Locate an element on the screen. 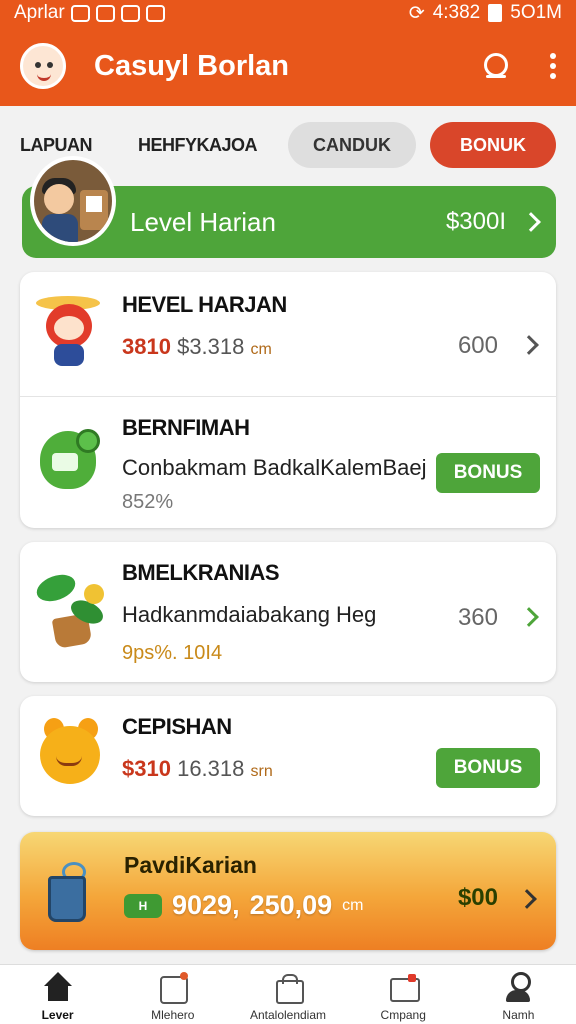 Image resolution: width=576 pixels, height=1024 pixels. avatar is located at coordinates (73, 201).